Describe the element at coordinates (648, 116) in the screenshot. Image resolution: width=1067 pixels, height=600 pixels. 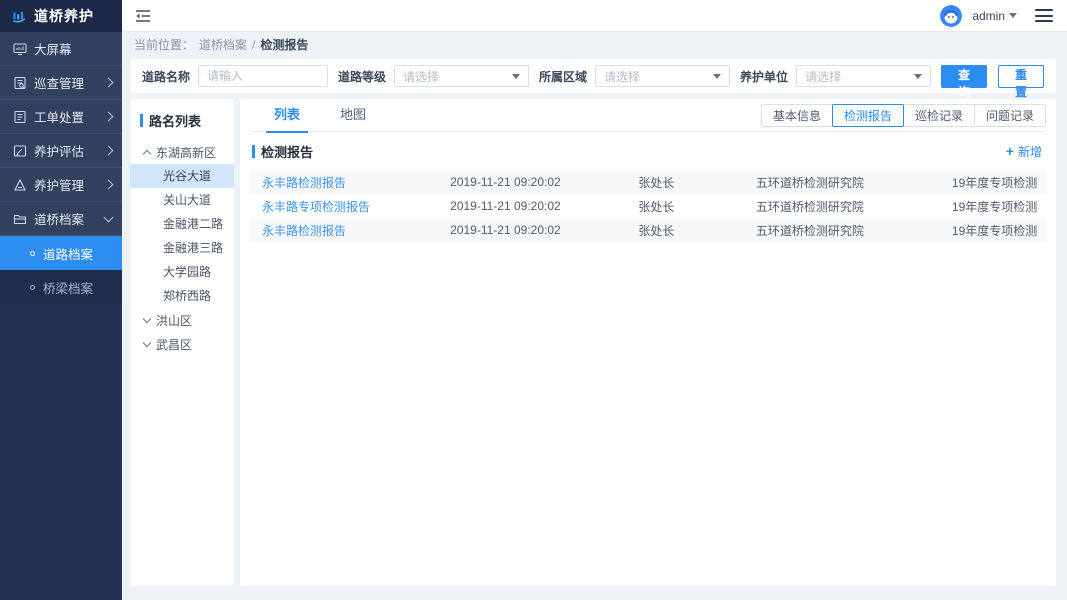
I see `tabs-row: 列表 地图 基本信息 检测报告 巡检记录 问题记录` at that location.